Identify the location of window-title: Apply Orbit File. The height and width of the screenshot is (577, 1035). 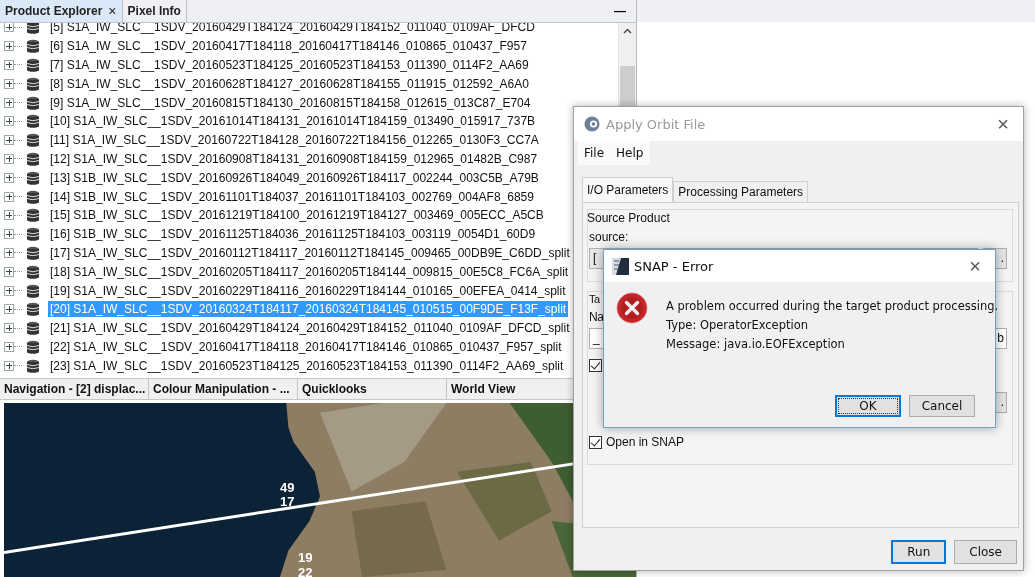
(656, 124).